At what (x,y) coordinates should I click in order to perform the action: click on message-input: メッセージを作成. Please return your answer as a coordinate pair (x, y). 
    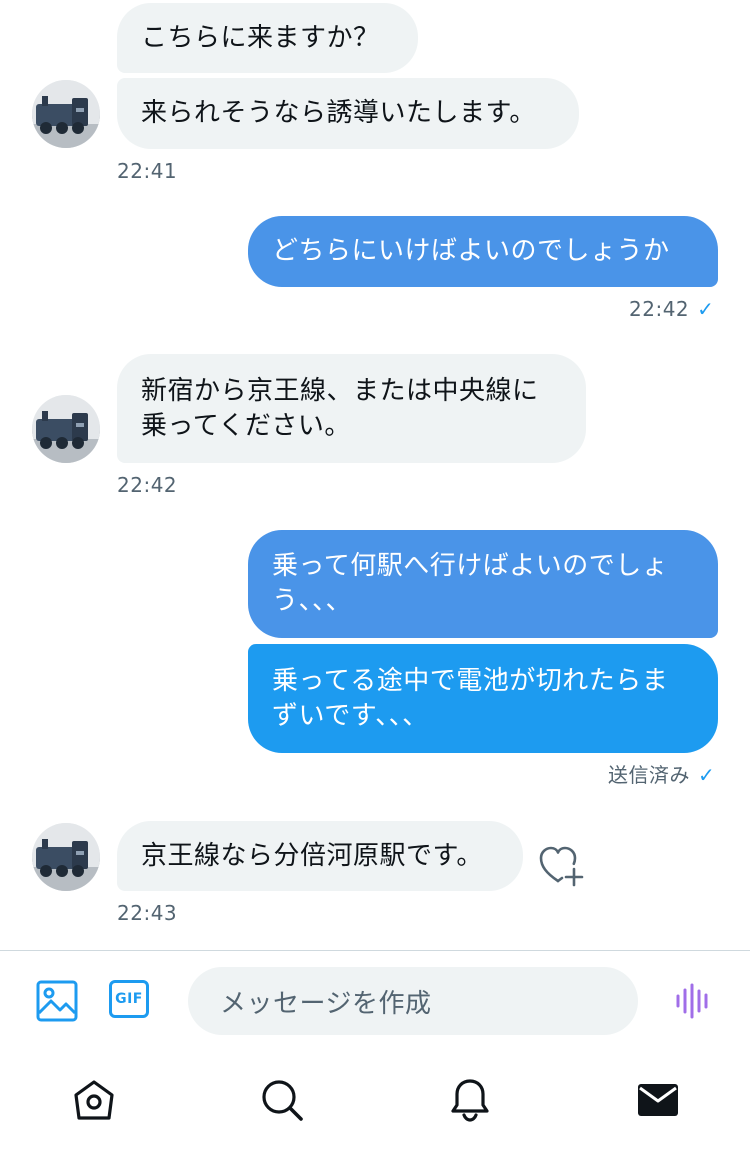
    Looking at the image, I should click on (413, 1001).